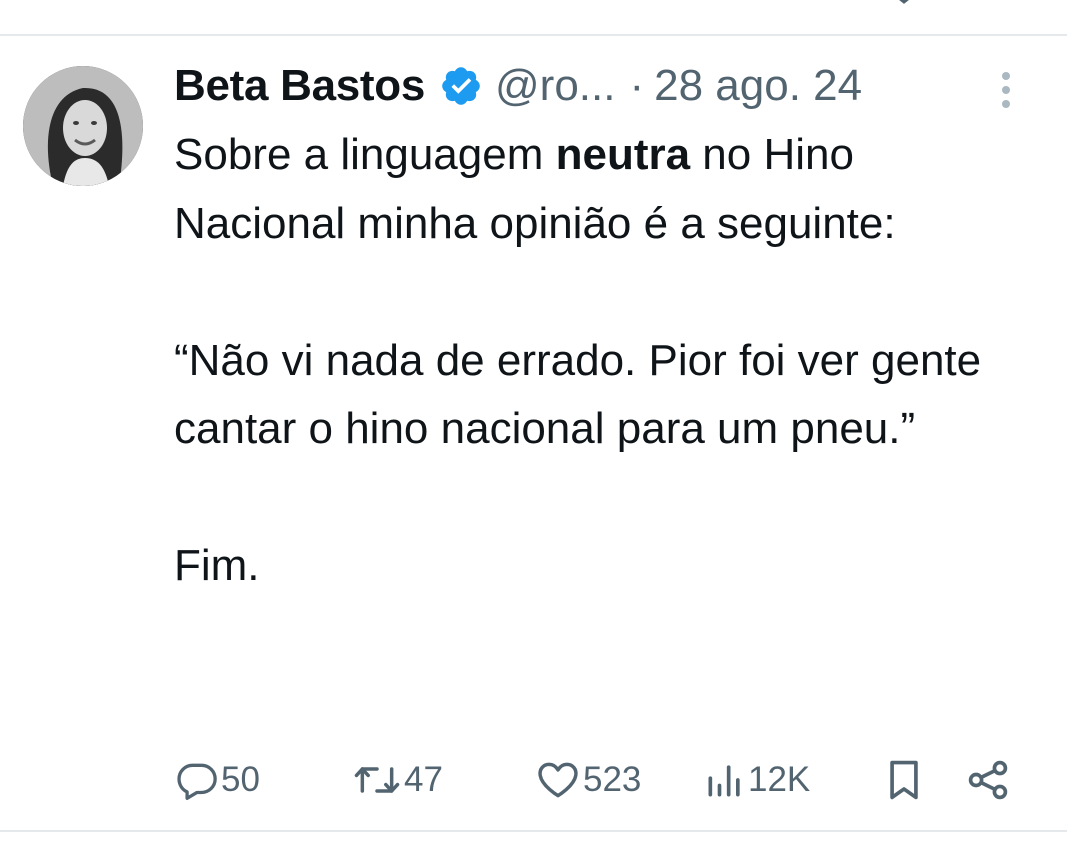 This screenshot has height=846, width=1067. I want to click on share-nodes-icon, so click(988, 780).